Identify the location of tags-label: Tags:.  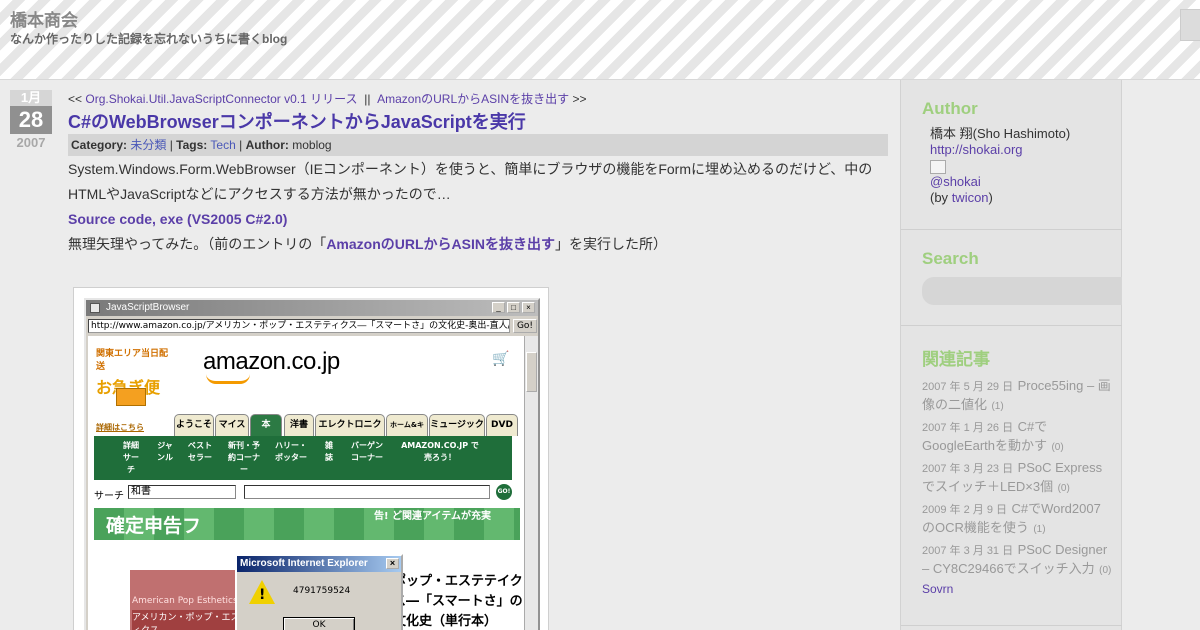
(192, 145).